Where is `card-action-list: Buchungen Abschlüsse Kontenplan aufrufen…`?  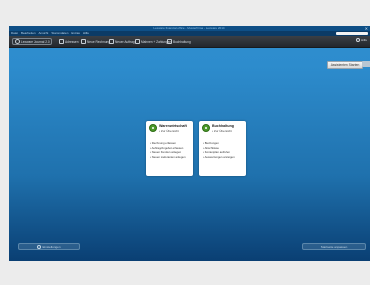
card-action-list: Buchungen Abschlüsse Kontenplan aufrufen… is located at coordinates (219, 150).